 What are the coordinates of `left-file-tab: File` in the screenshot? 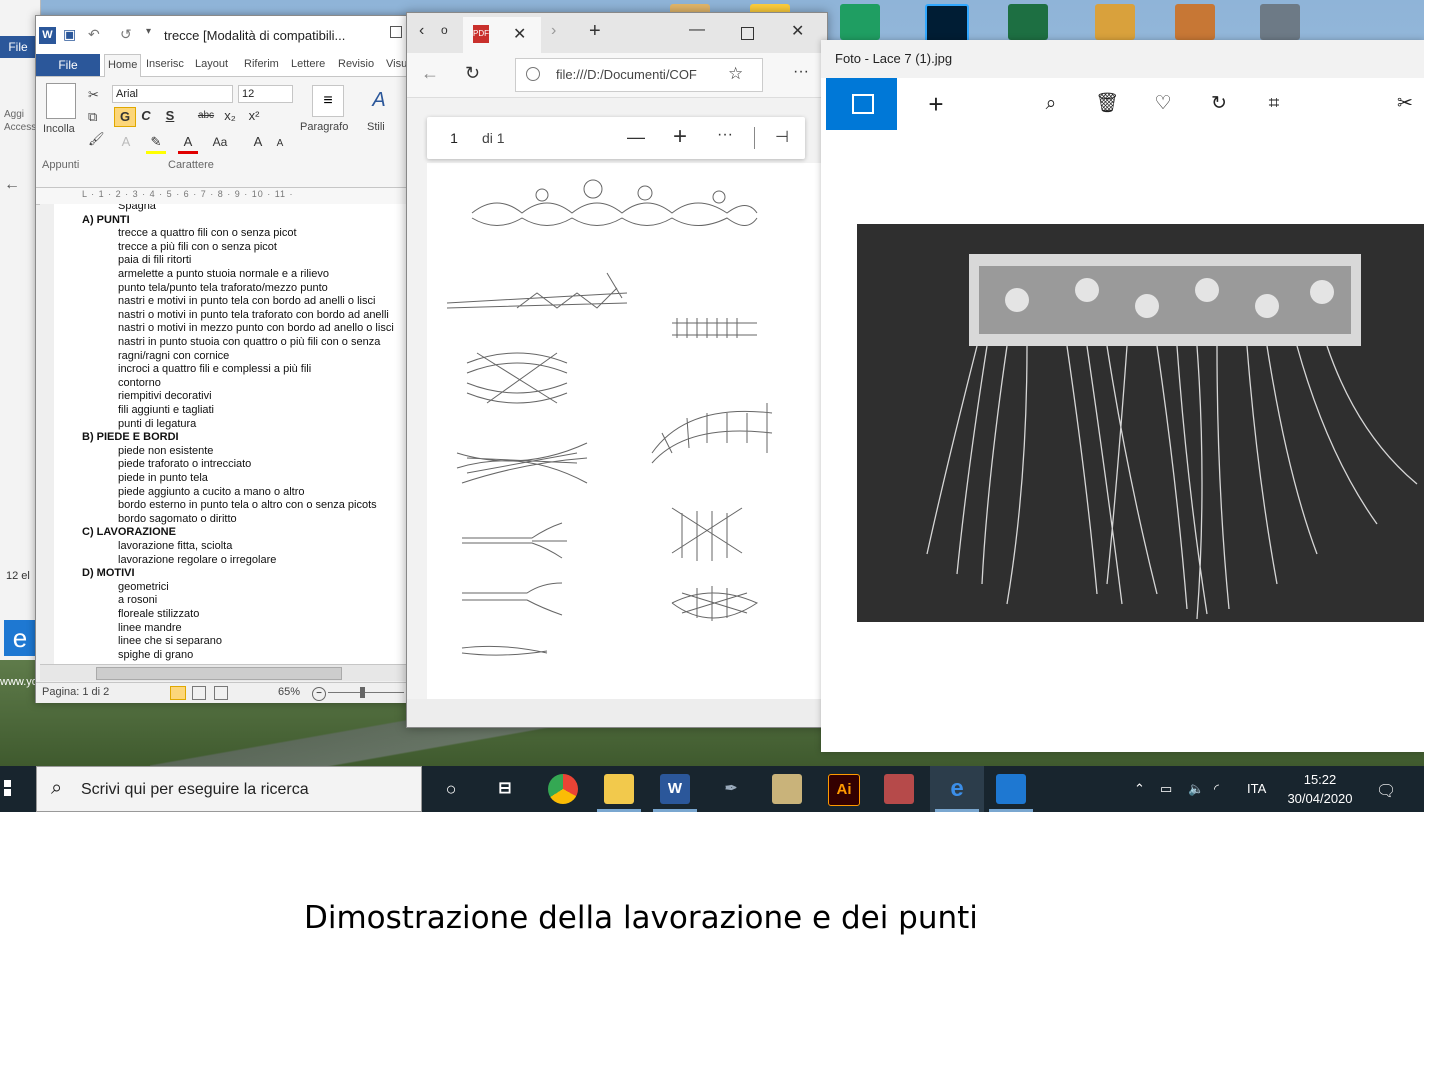 It's located at (18, 47).